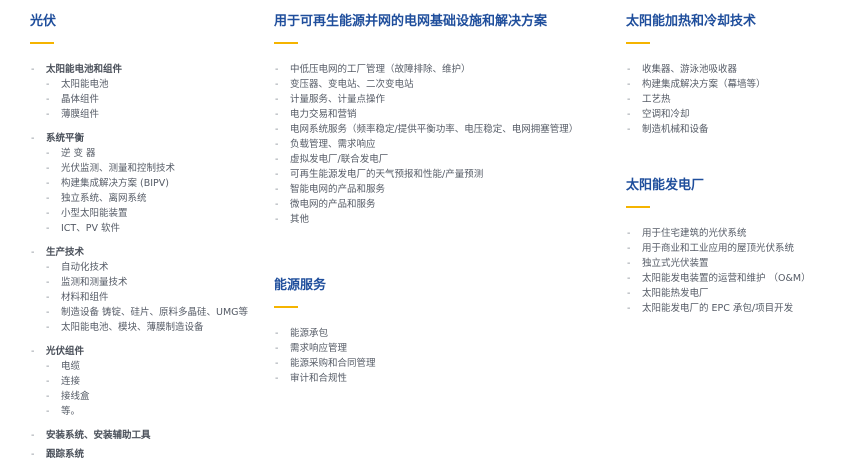 Image resolution: width=860 pixels, height=465 pixels. Describe the element at coordinates (150, 396) in the screenshot. I see `list-item: 接线盒` at that location.